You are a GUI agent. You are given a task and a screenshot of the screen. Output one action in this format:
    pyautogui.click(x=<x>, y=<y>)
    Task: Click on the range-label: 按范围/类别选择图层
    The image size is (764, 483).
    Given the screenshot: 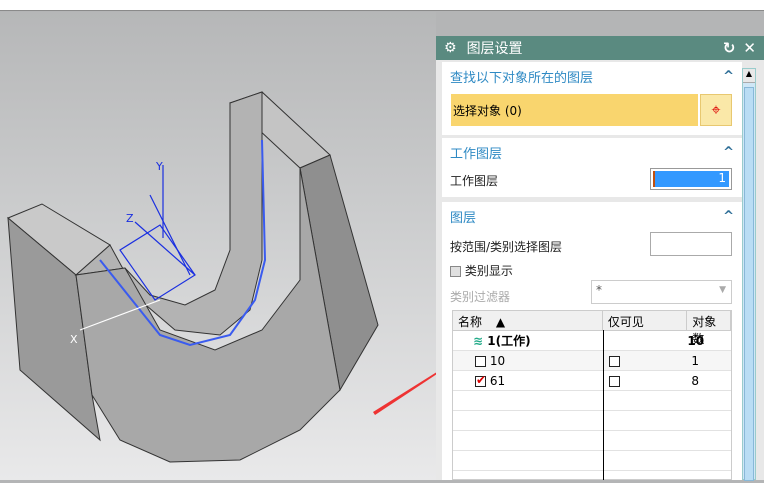 What is the action you would take?
    pyautogui.click(x=506, y=247)
    